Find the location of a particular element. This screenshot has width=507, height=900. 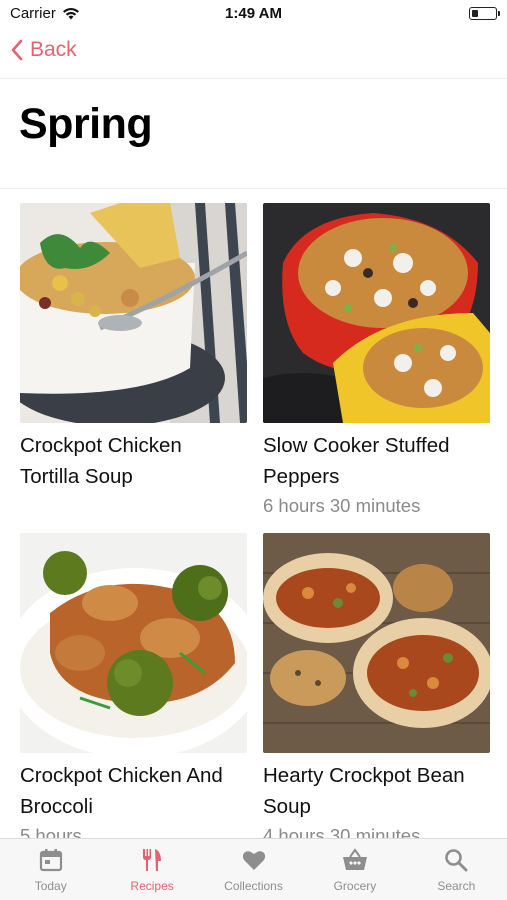

back-button: Back is located at coordinates (43, 50).